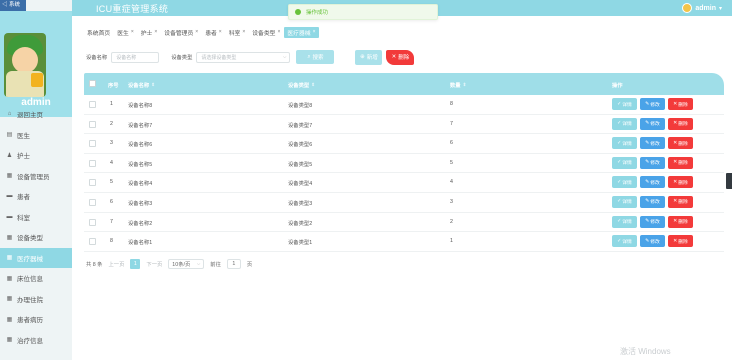  What do you see at coordinates (186, 264) in the screenshot?
I see `page-size-select: 10条/页 ⌵` at bounding box center [186, 264].